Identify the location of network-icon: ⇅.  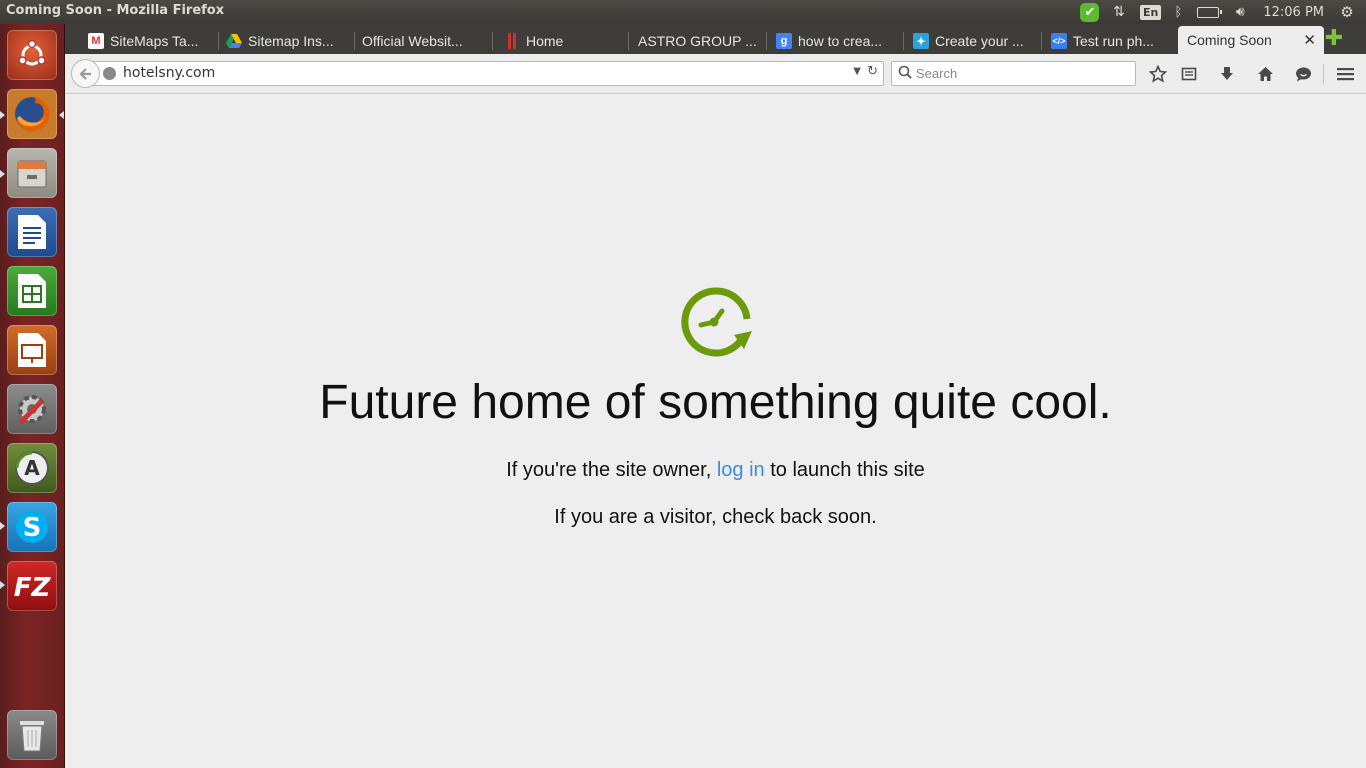
(1119, 12).